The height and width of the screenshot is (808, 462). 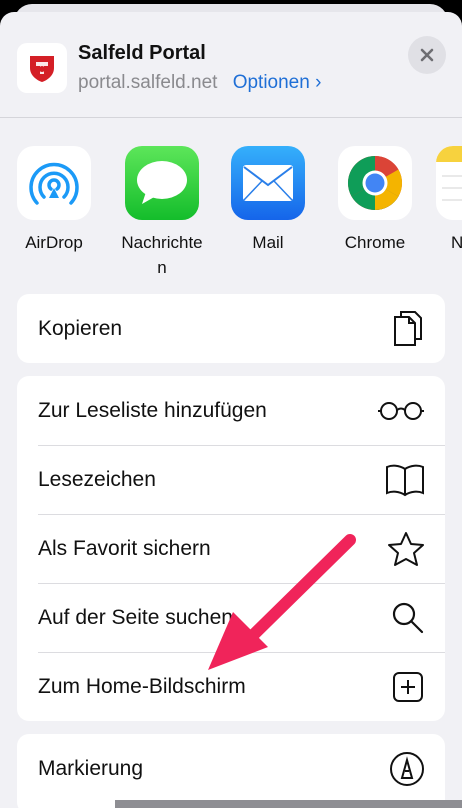 I want to click on markup-icon, so click(x=407, y=769).